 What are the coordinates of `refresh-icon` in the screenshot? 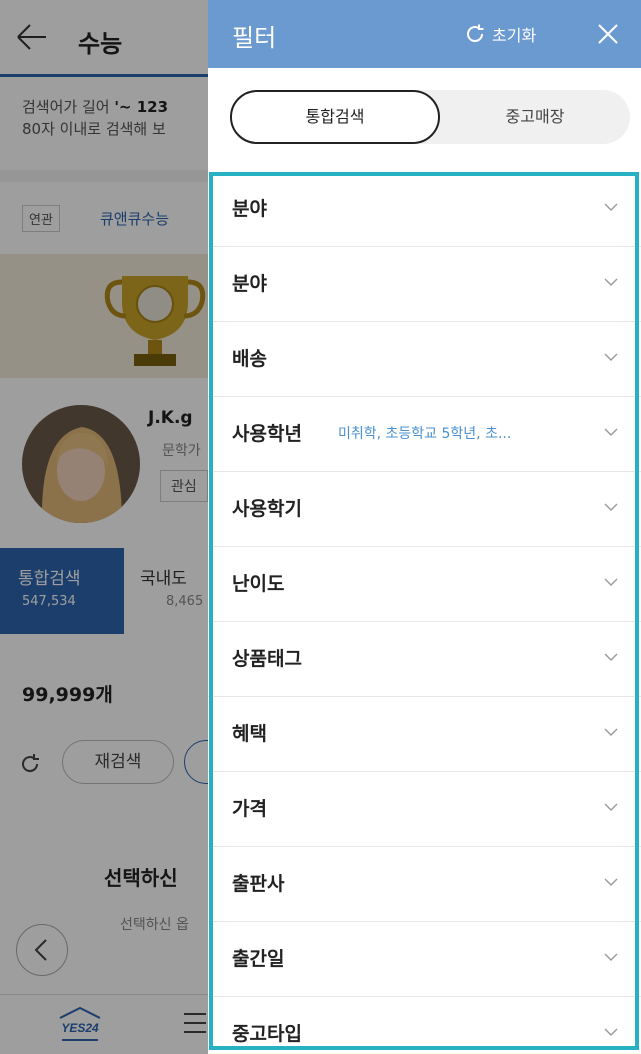 It's located at (475, 33).